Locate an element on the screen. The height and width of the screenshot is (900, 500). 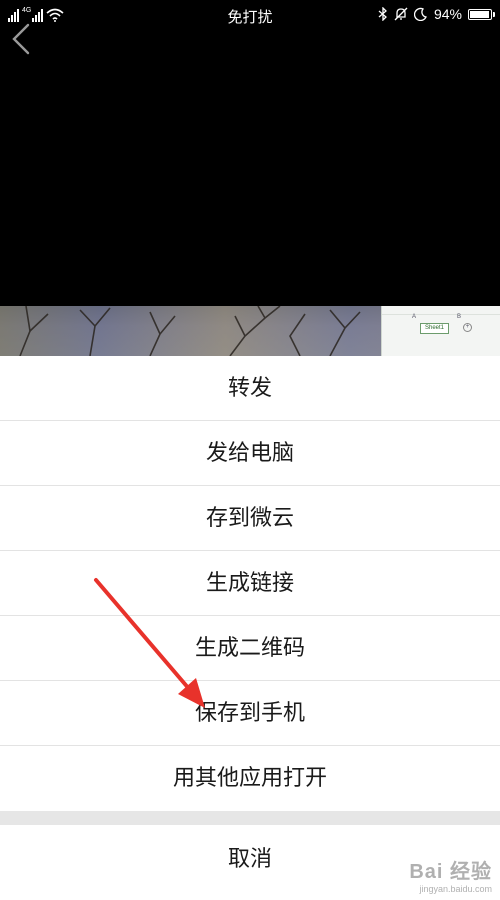
status-icons-right: 94% is located at coordinates (436, 14).